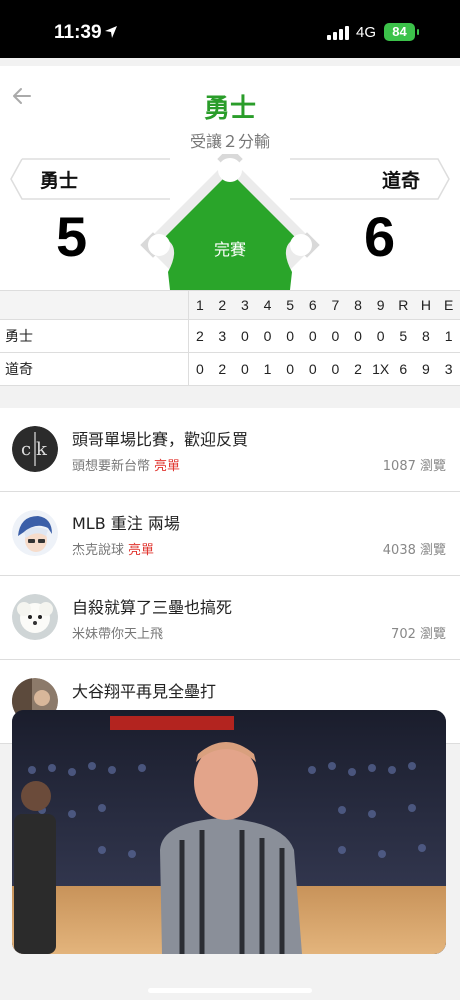  I want to click on location-arrow-icon, so click(111, 32).